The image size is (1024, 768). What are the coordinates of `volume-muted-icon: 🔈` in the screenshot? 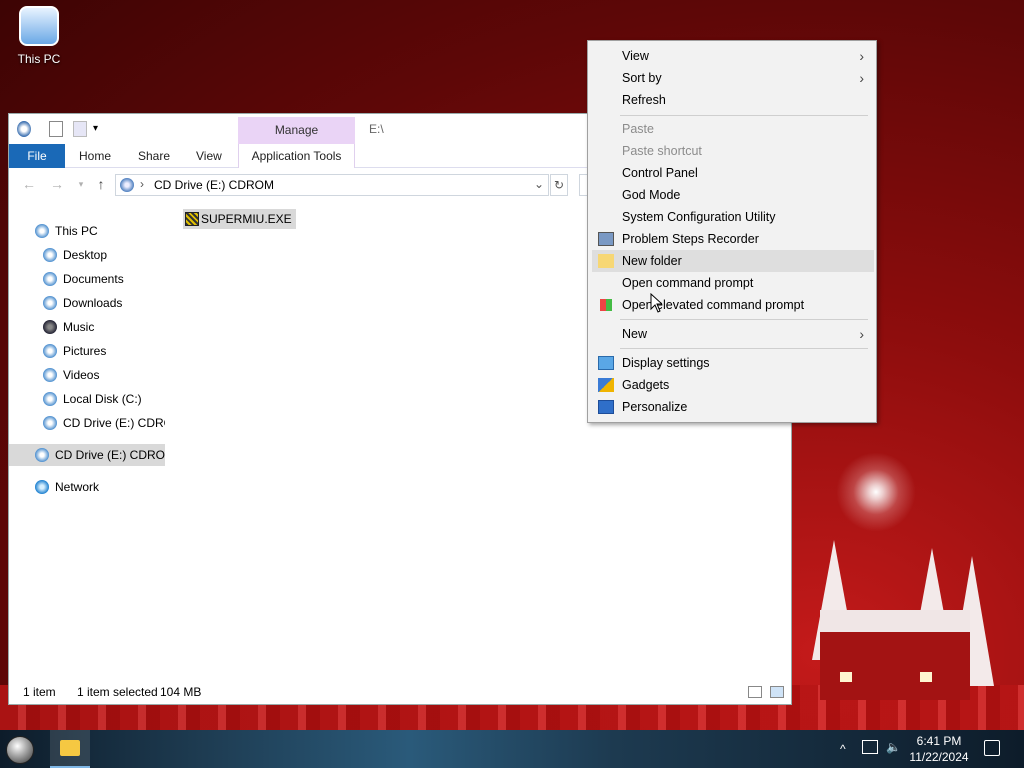 It's located at (893, 747).